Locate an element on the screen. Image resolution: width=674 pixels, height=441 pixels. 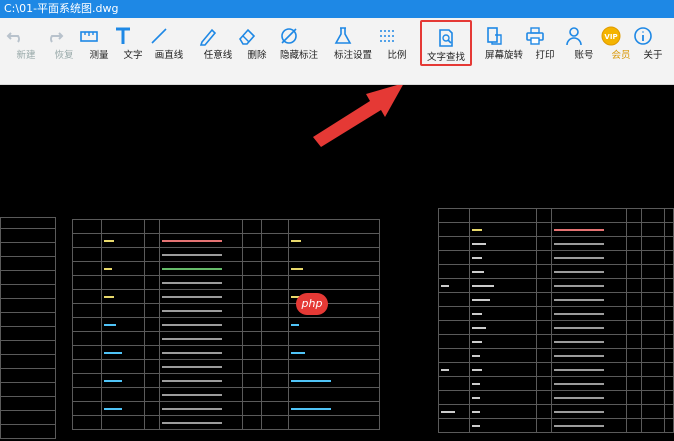
vip-badge-text: VIP is located at coordinates (610, 37).